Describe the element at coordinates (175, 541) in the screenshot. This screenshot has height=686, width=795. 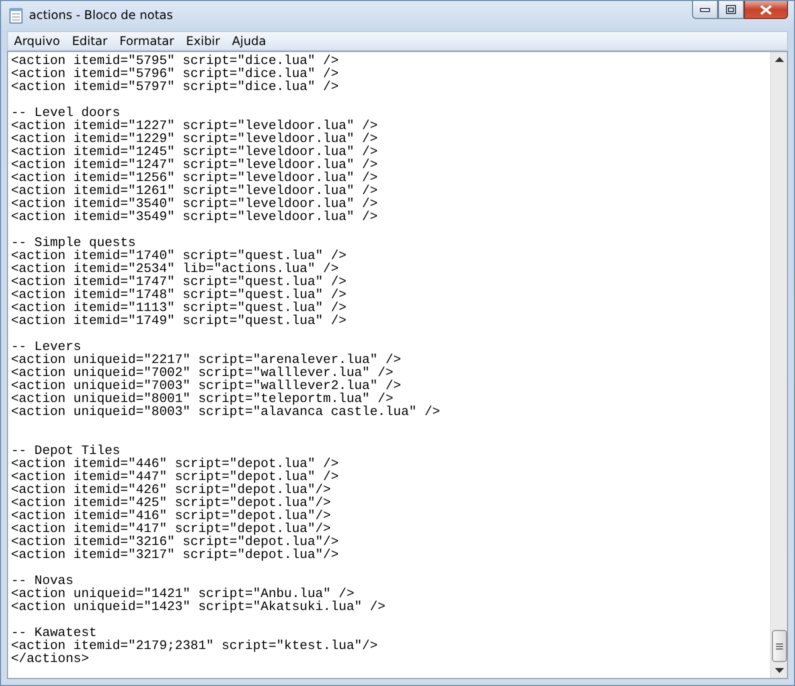
I see `code-line: <action itemid="3216" script="depot.lua"/>` at that location.